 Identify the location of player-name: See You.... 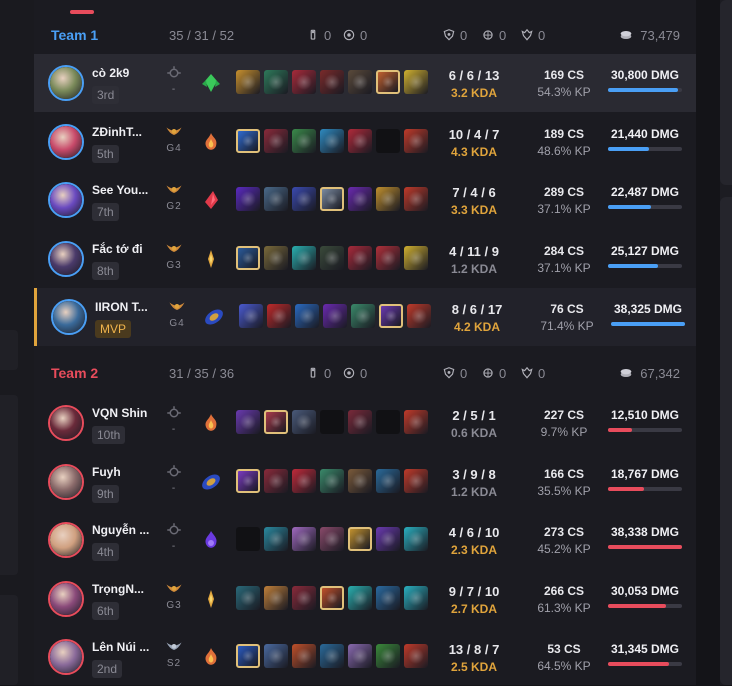
(120, 190).